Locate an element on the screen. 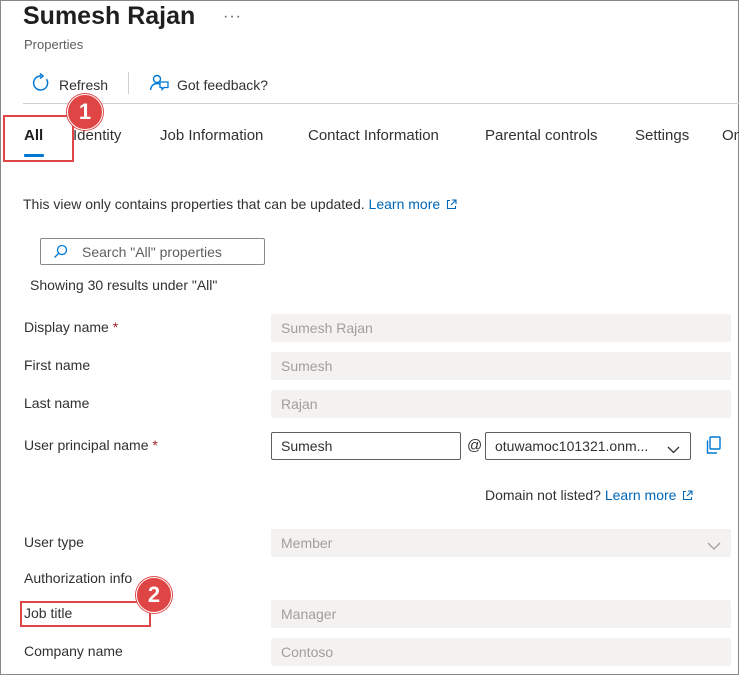 Image resolution: width=739 pixels, height=675 pixels. company-name-field: Contoso is located at coordinates (501, 652).